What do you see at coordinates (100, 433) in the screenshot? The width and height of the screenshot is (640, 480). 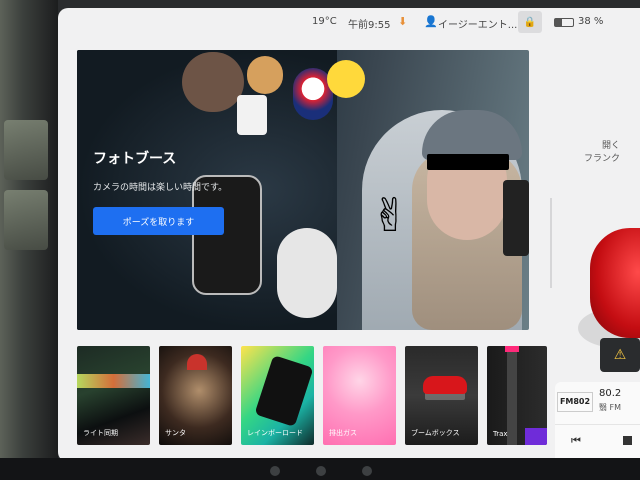 I see `tile-label: ライト同期` at bounding box center [100, 433].